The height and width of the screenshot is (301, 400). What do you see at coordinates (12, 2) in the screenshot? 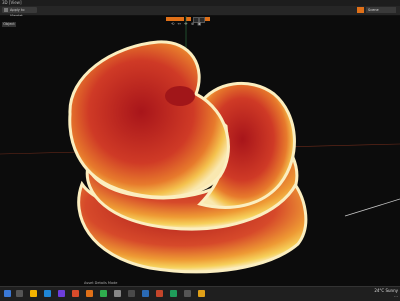
I see `window-title: 3D [View]` at bounding box center [12, 2].